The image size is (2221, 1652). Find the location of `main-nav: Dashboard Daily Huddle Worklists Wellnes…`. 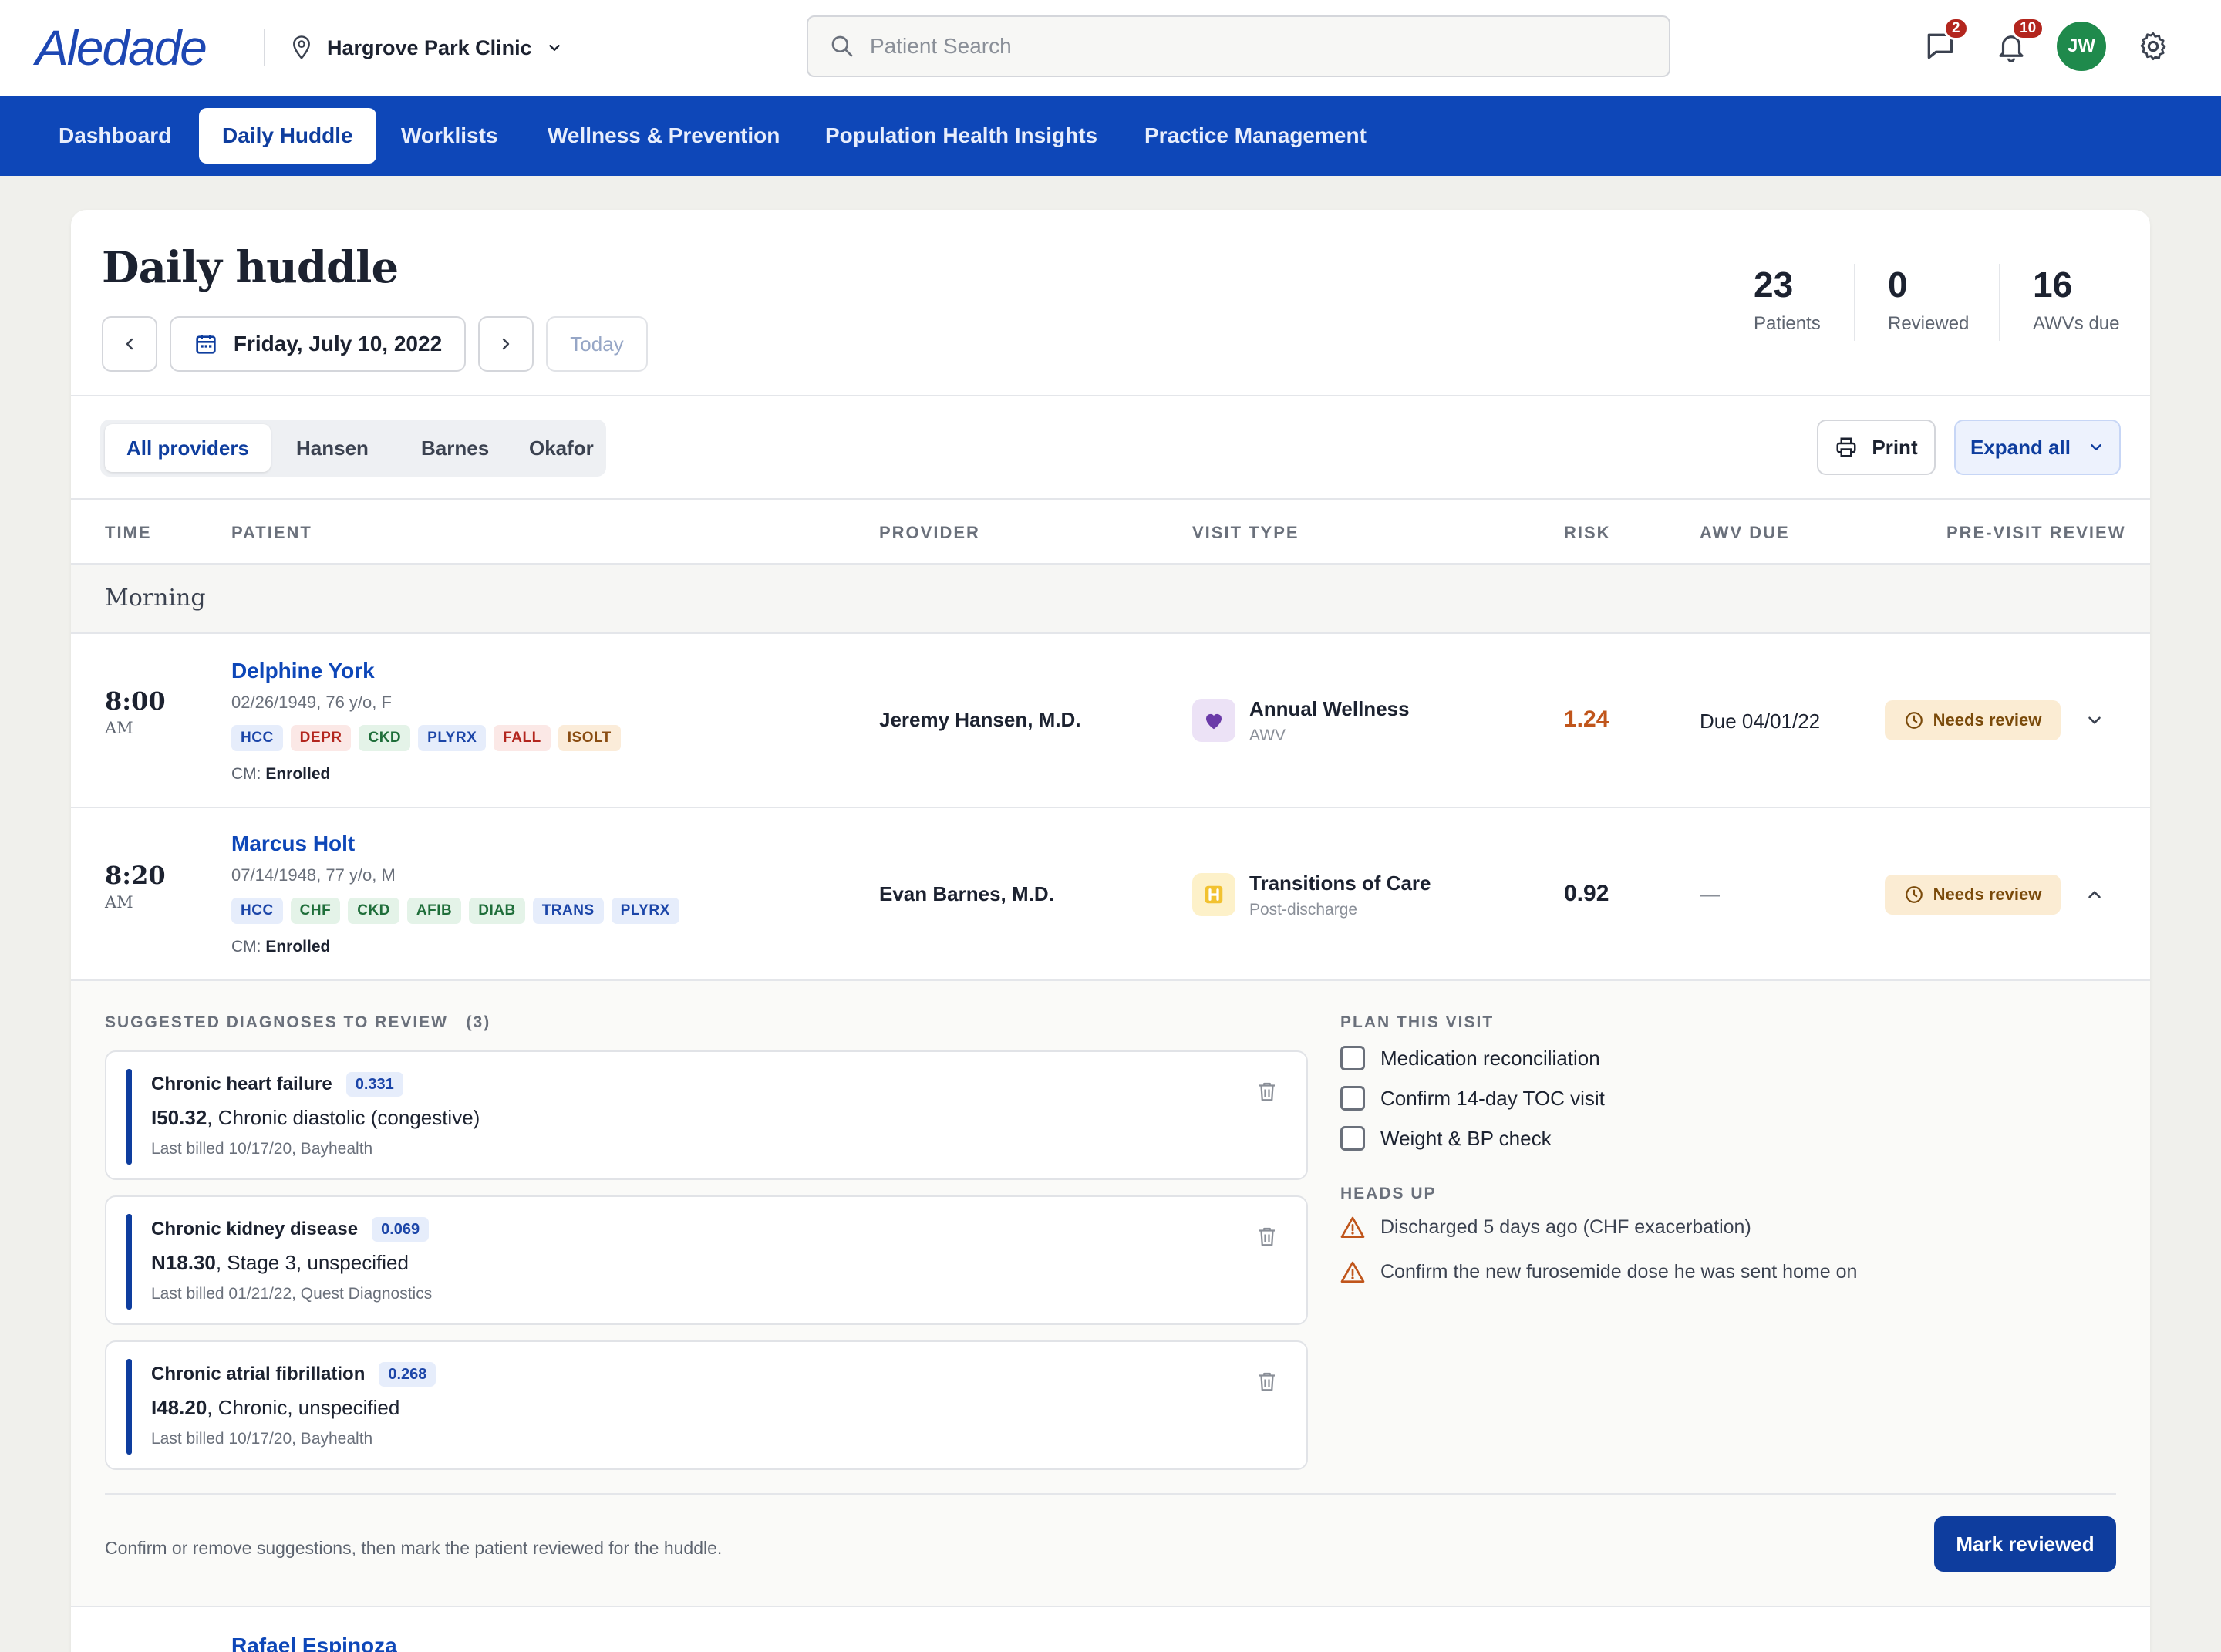

main-nav: Dashboard Daily Huddle Worklists Wellnes… is located at coordinates (1110, 136).